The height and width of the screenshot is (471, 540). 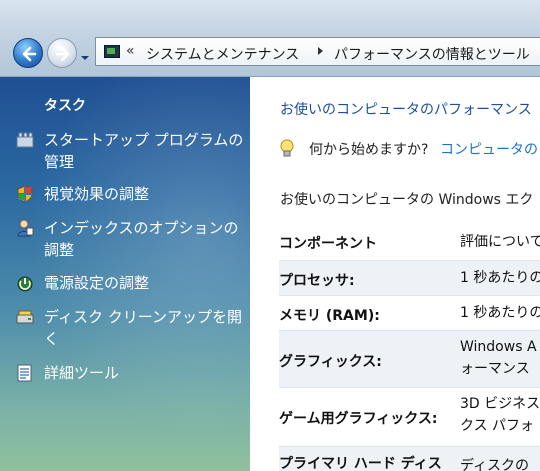 I want to click on task-label: 視覚効果の調整, so click(x=97, y=194).